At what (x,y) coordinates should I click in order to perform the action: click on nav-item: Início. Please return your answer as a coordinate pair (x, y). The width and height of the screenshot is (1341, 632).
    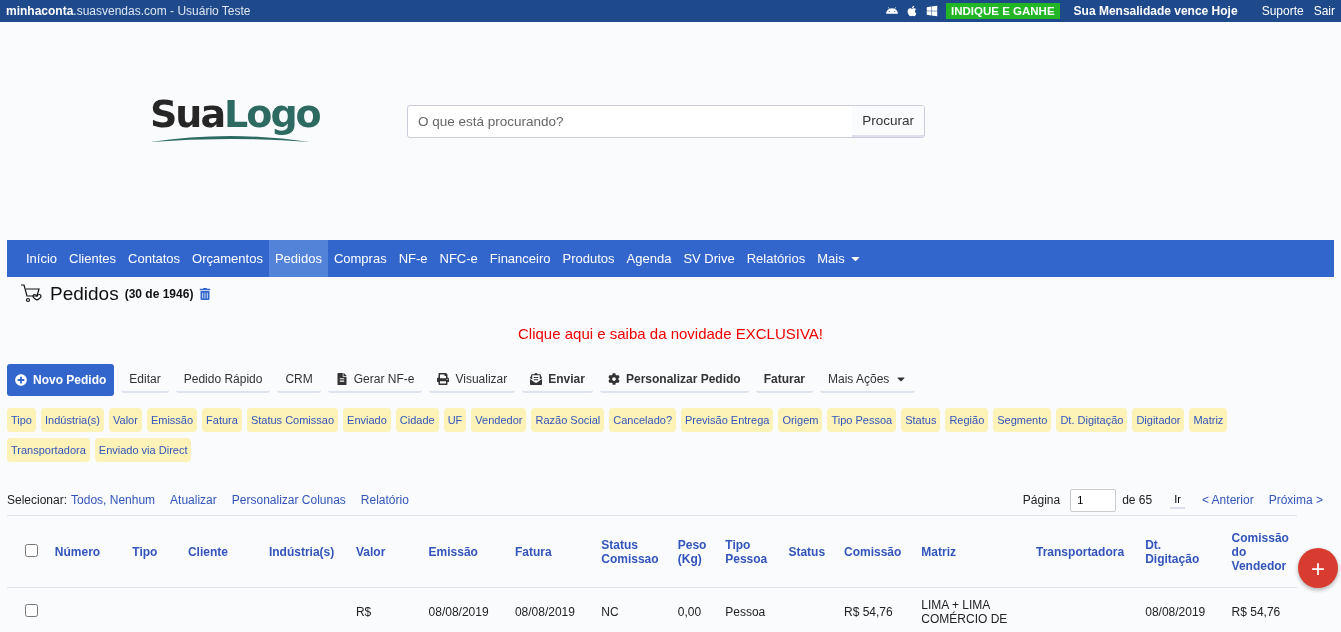
    Looking at the image, I should click on (42, 258).